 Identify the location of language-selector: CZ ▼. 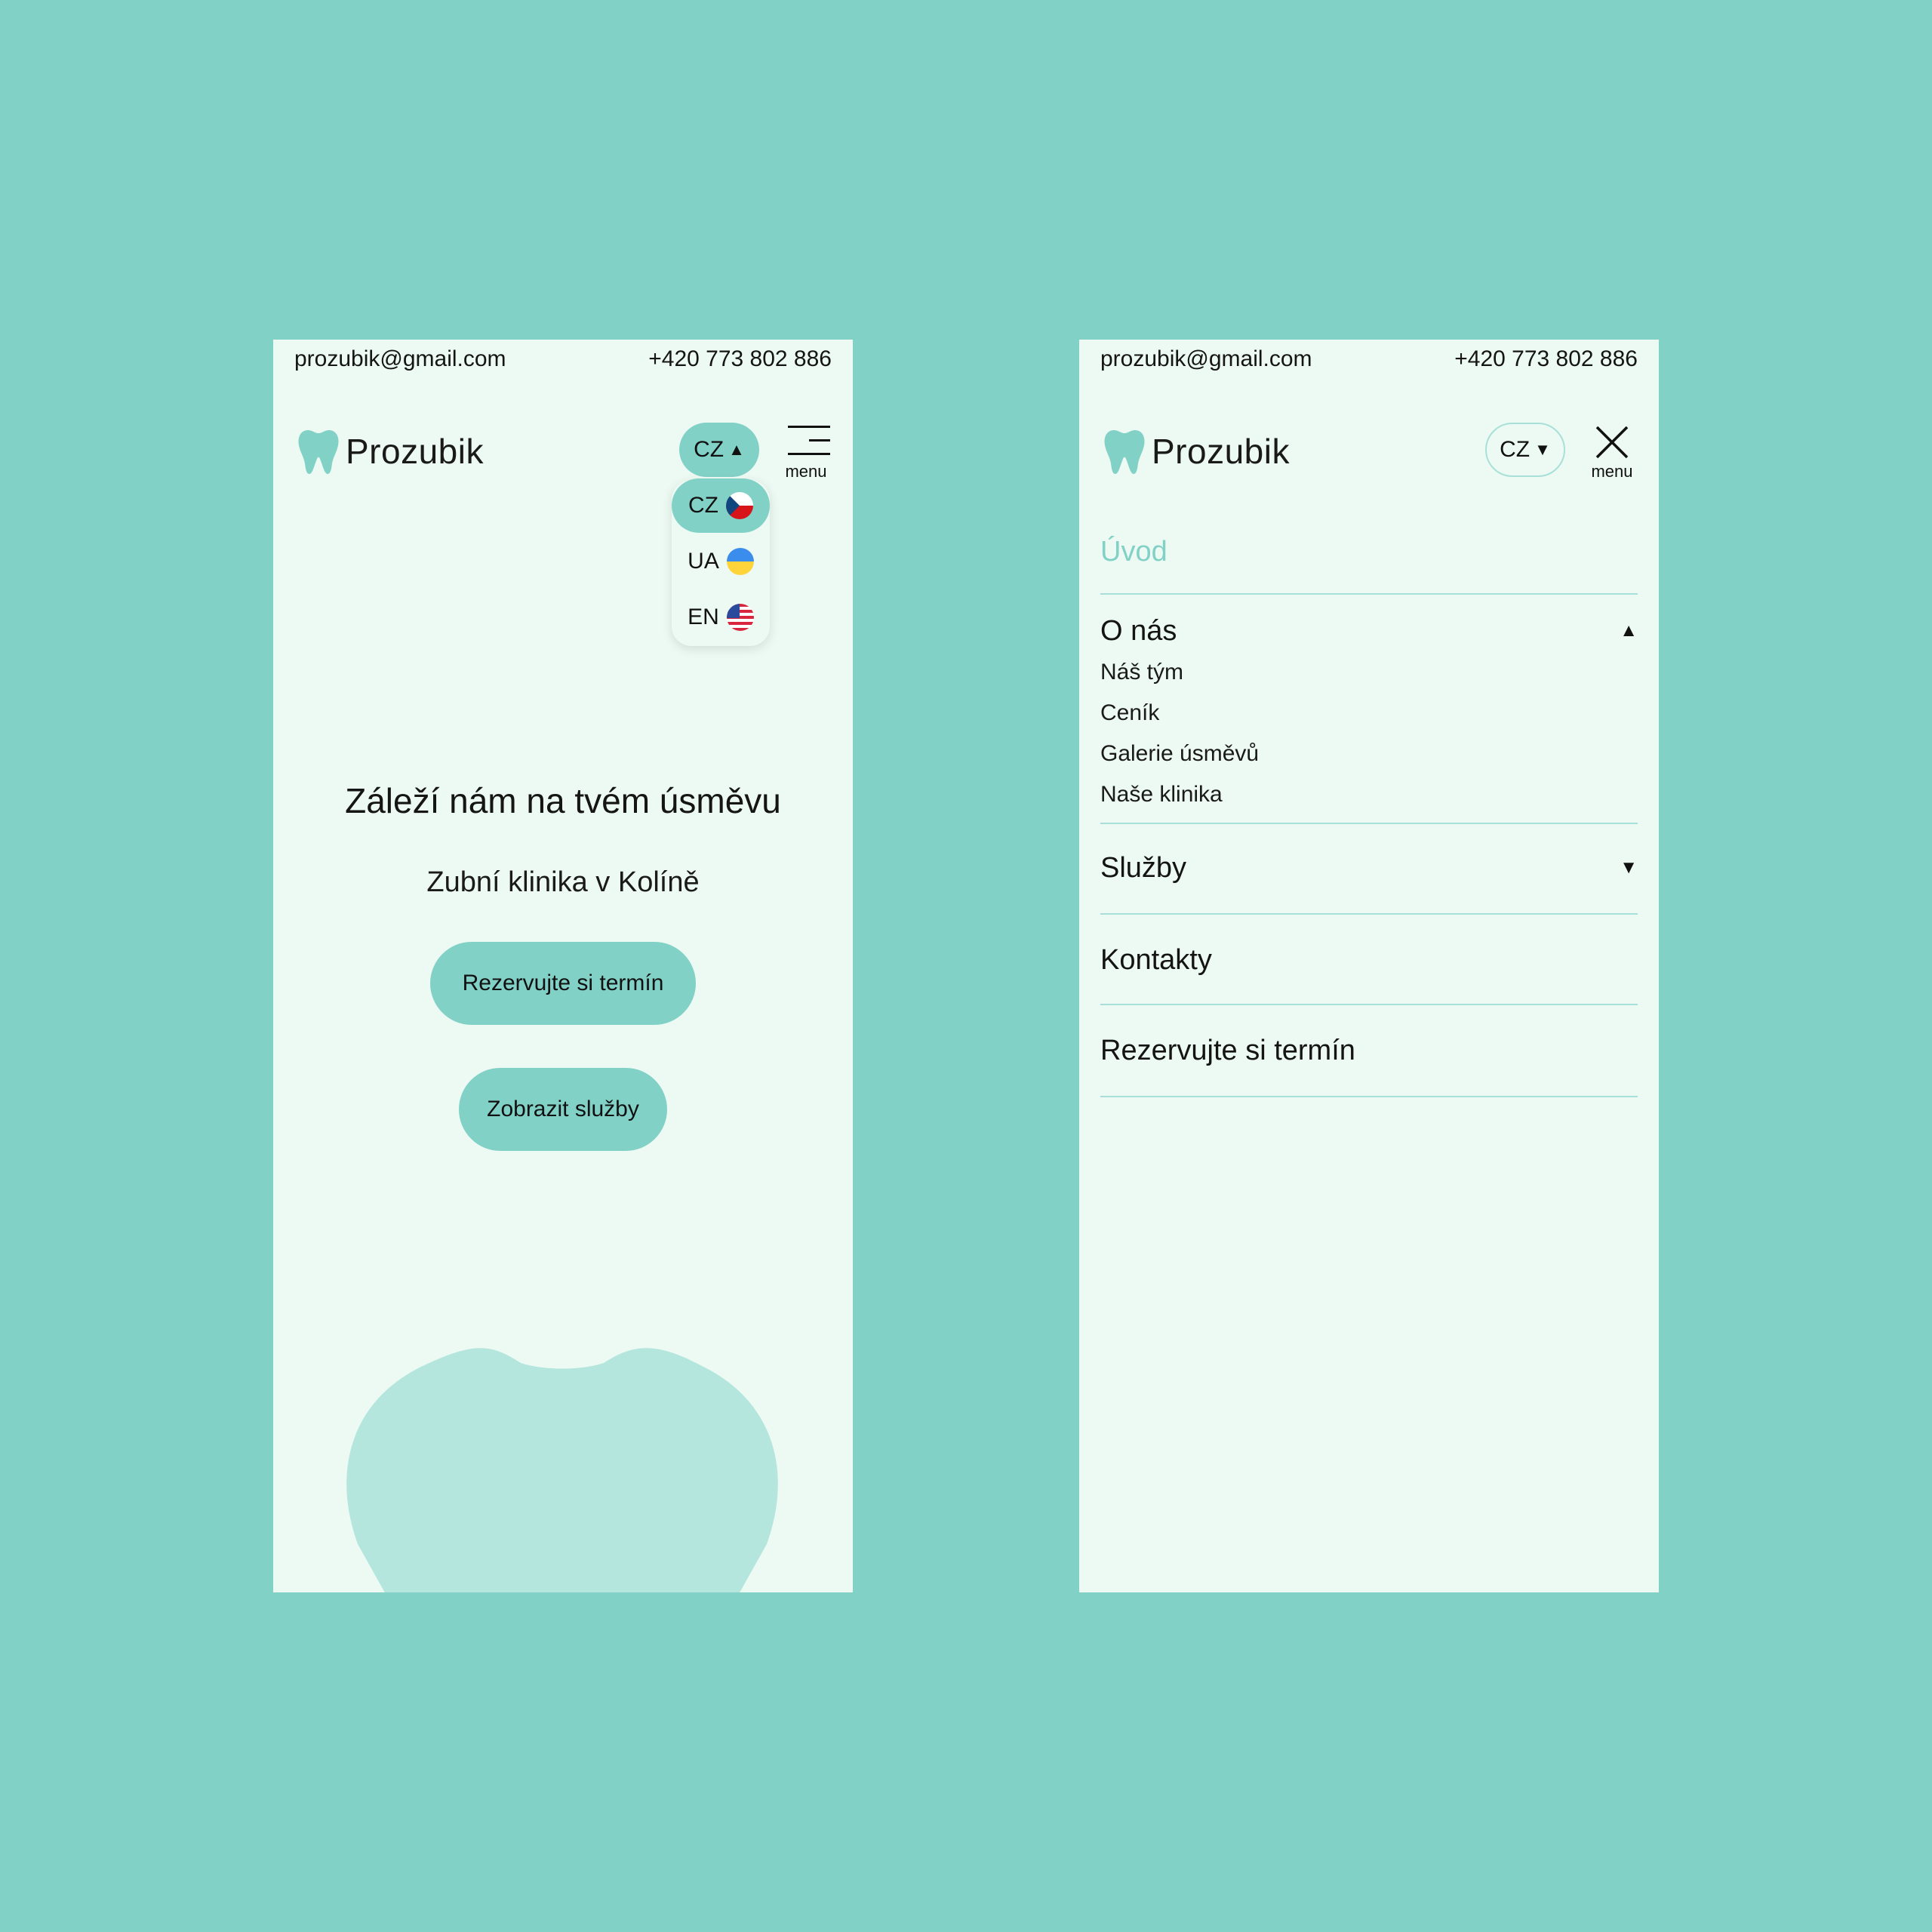
(1525, 450).